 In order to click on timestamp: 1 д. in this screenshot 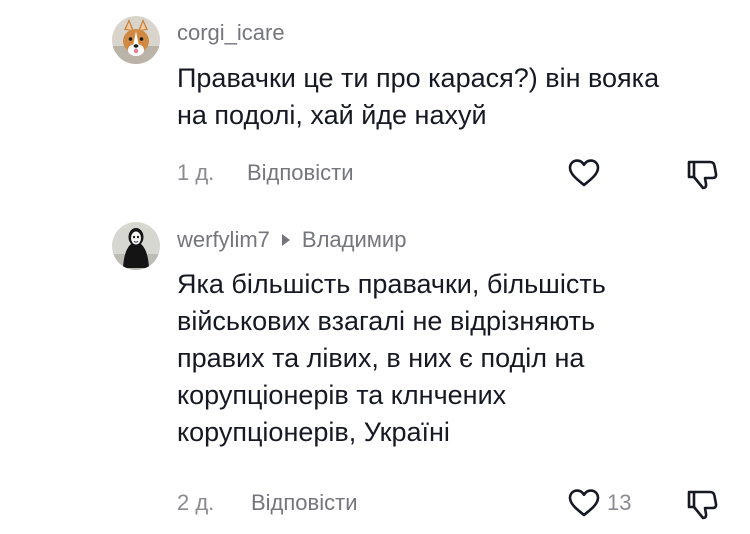, I will do `click(196, 172)`.